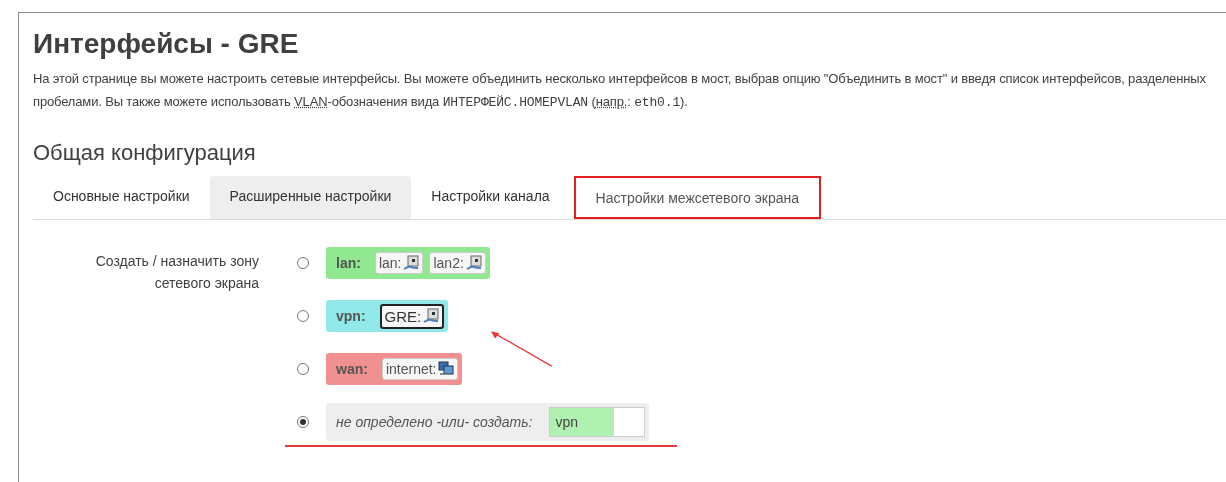  I want to click on network-badge: GRE:, so click(412, 316).